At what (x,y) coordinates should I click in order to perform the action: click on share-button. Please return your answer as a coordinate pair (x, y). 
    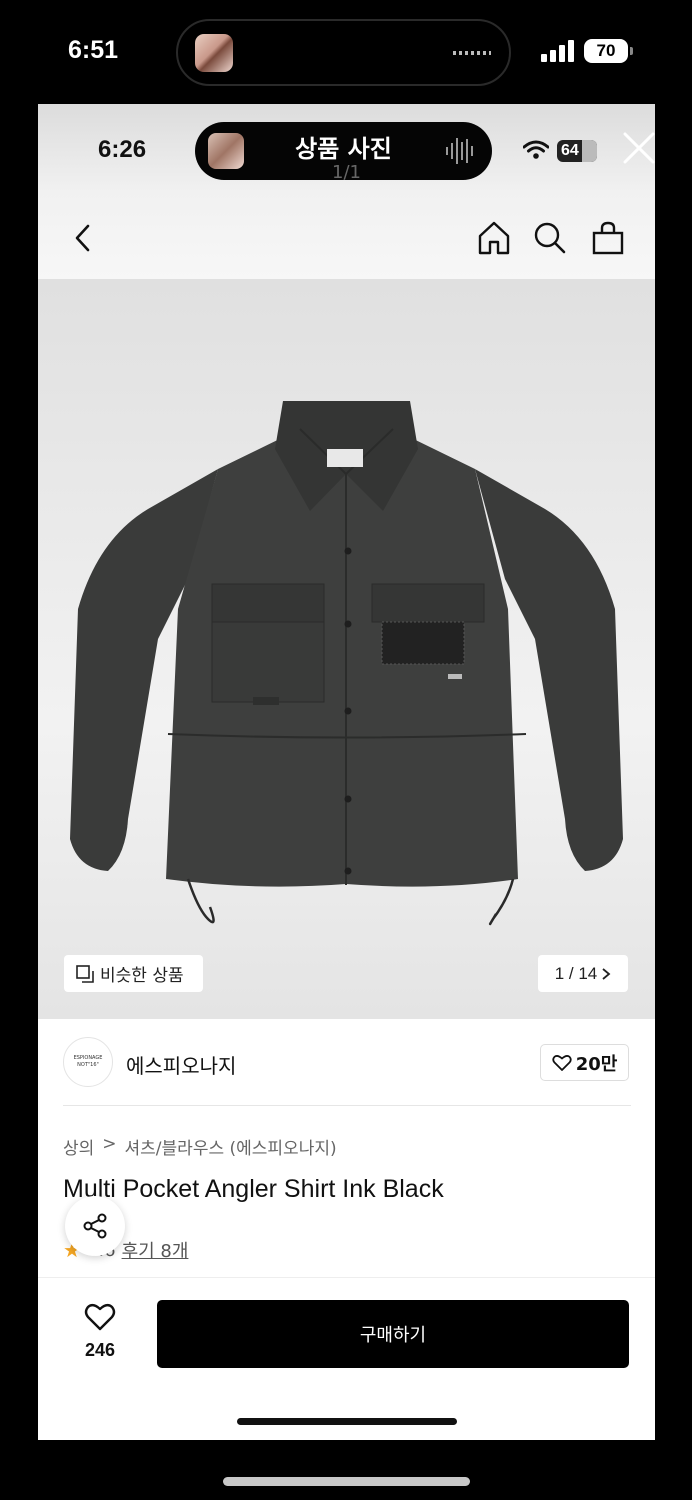
    Looking at the image, I should click on (95, 1226).